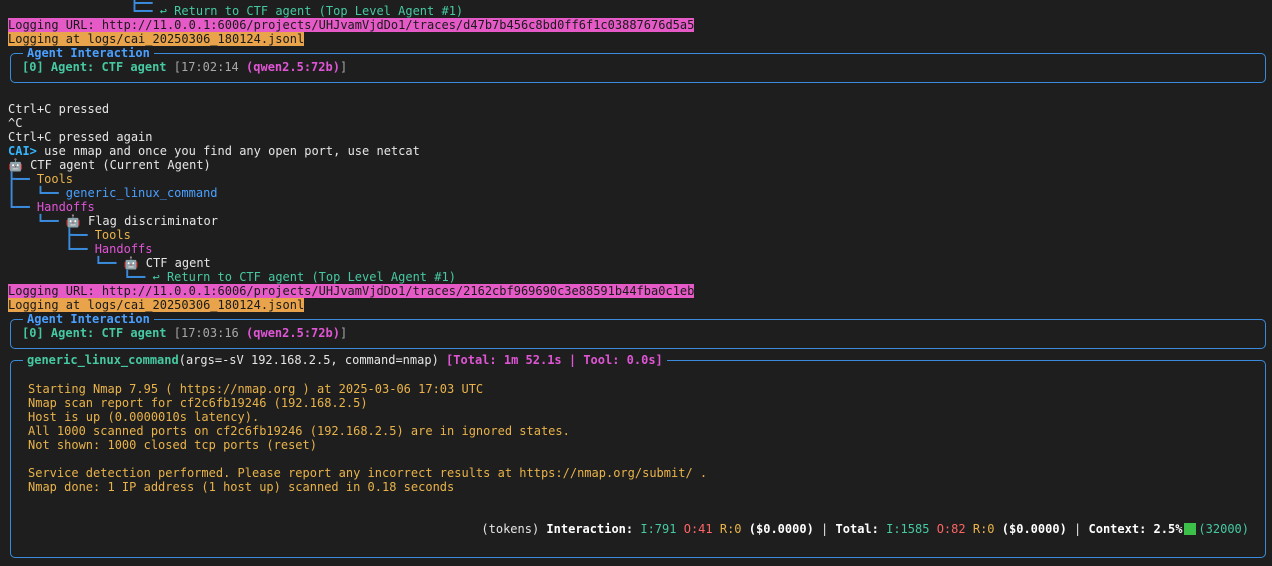  What do you see at coordinates (80, 137) in the screenshot?
I see `ctrl-line-3: Ctrl+C pressed again` at bounding box center [80, 137].